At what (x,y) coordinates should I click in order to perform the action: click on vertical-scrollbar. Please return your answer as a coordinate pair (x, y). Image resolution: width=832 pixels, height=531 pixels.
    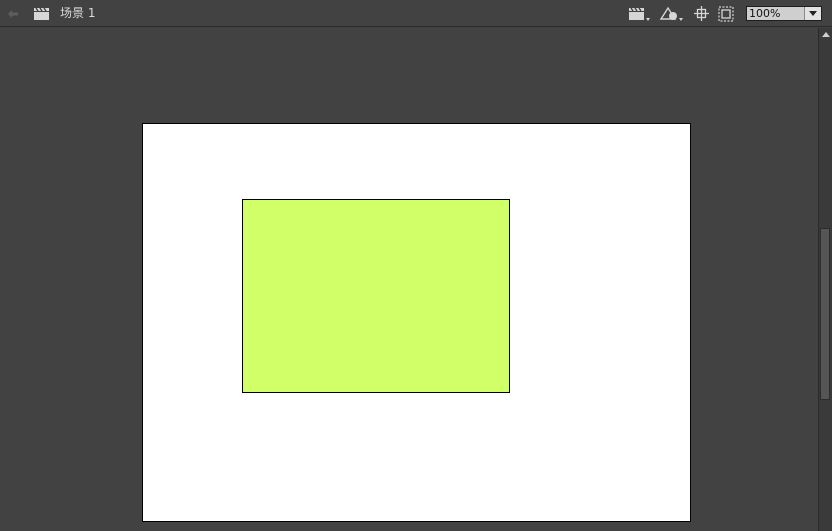
    Looking at the image, I should click on (825, 279).